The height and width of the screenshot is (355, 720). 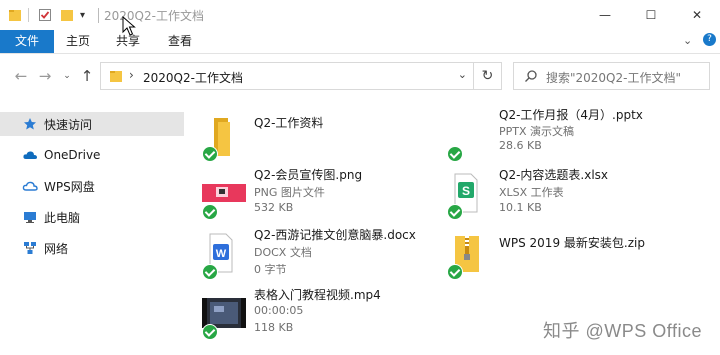 I want to click on ribbon-collapse-icon: ⌄, so click(x=687, y=40).